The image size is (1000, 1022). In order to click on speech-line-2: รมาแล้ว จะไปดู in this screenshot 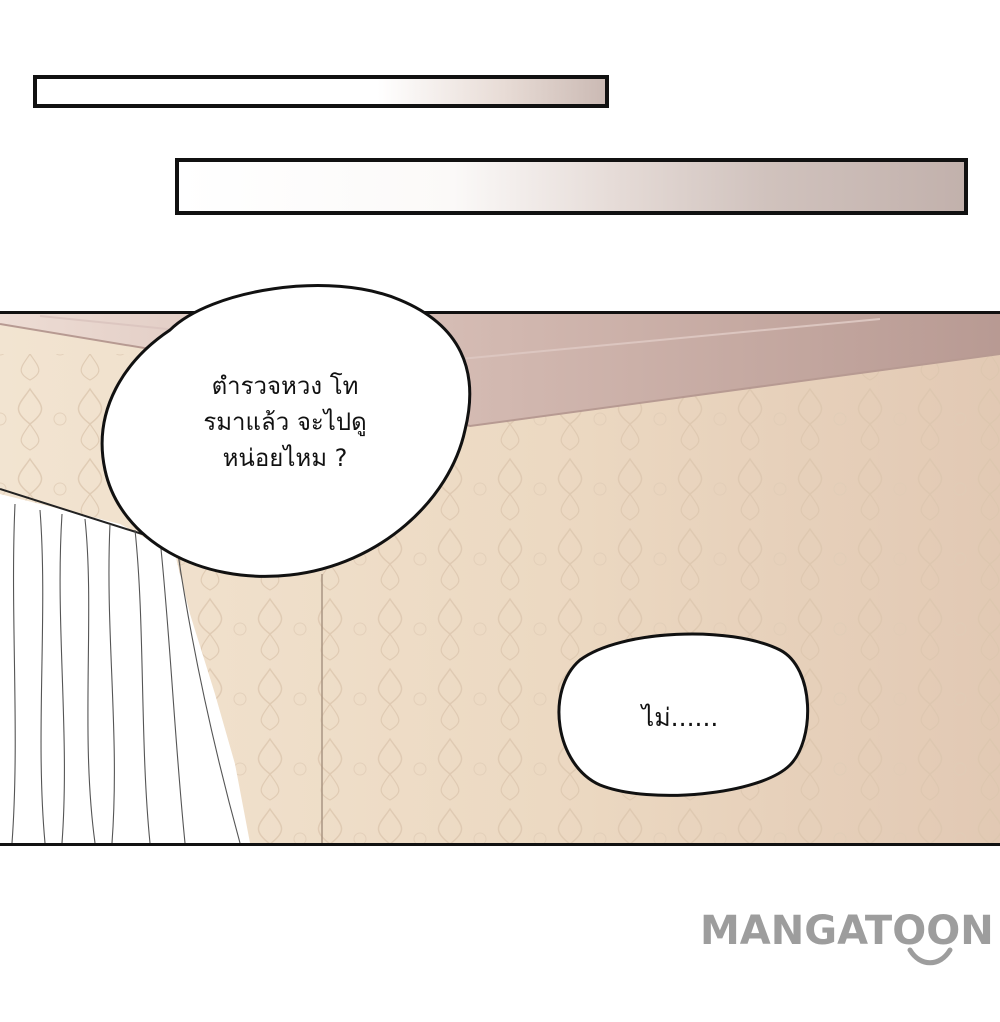, I will do `click(285, 422)`.